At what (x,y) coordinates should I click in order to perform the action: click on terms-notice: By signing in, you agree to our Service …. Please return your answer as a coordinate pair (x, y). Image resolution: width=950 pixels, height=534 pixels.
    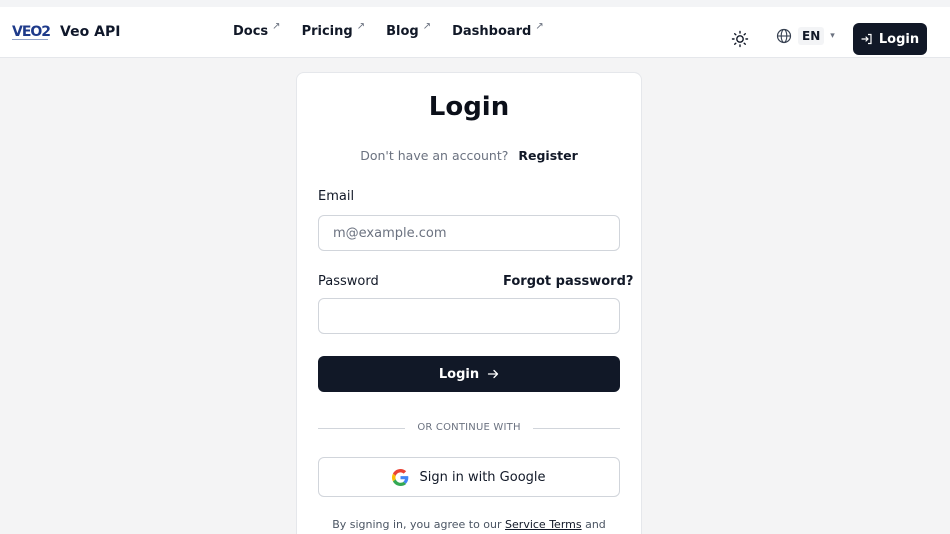
    Looking at the image, I should click on (469, 524).